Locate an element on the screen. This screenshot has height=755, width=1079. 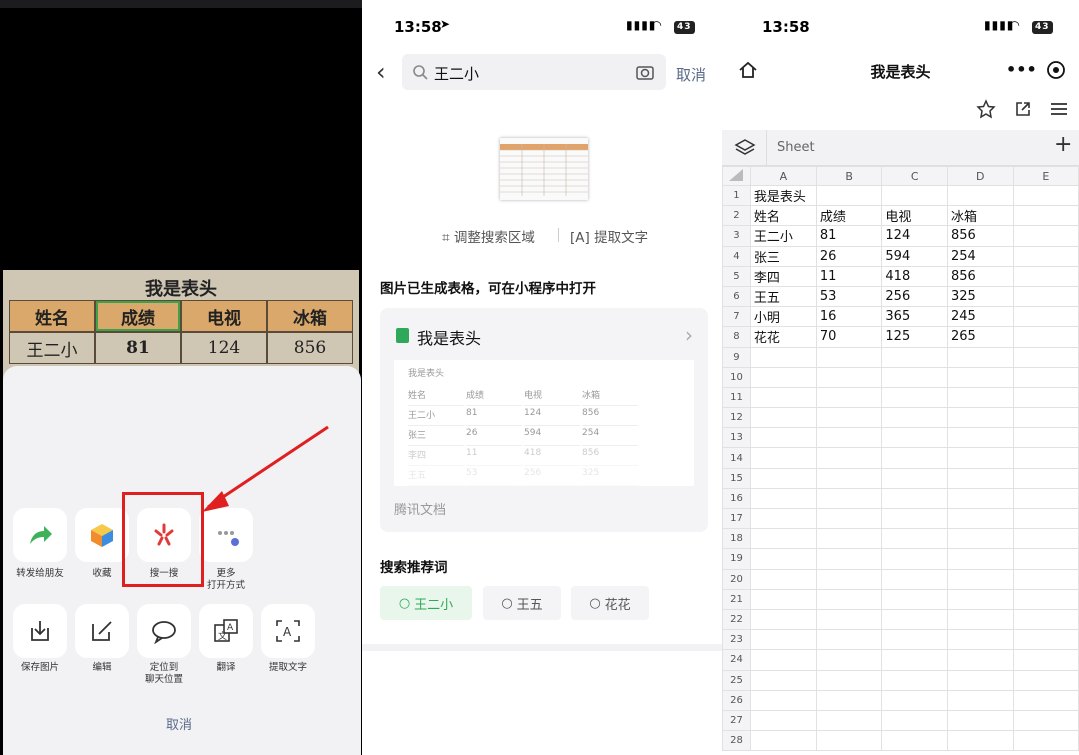
sheet-tab: Sheet is located at coordinates (796, 147).